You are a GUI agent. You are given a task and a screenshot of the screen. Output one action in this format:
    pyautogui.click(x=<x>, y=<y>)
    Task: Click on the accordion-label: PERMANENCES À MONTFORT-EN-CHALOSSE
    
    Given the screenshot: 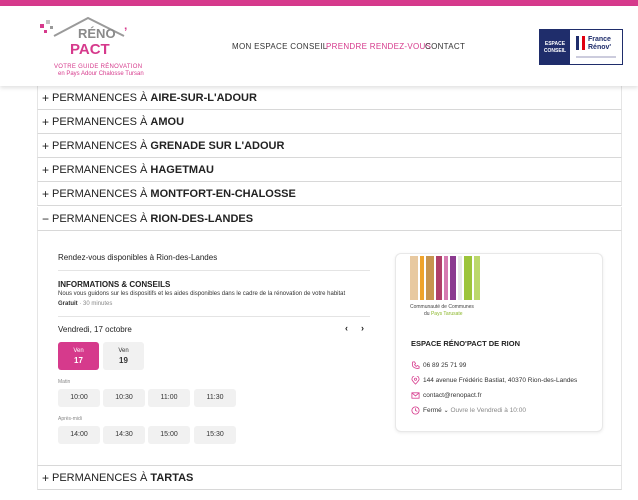 What is the action you would take?
    pyautogui.click(x=174, y=194)
    